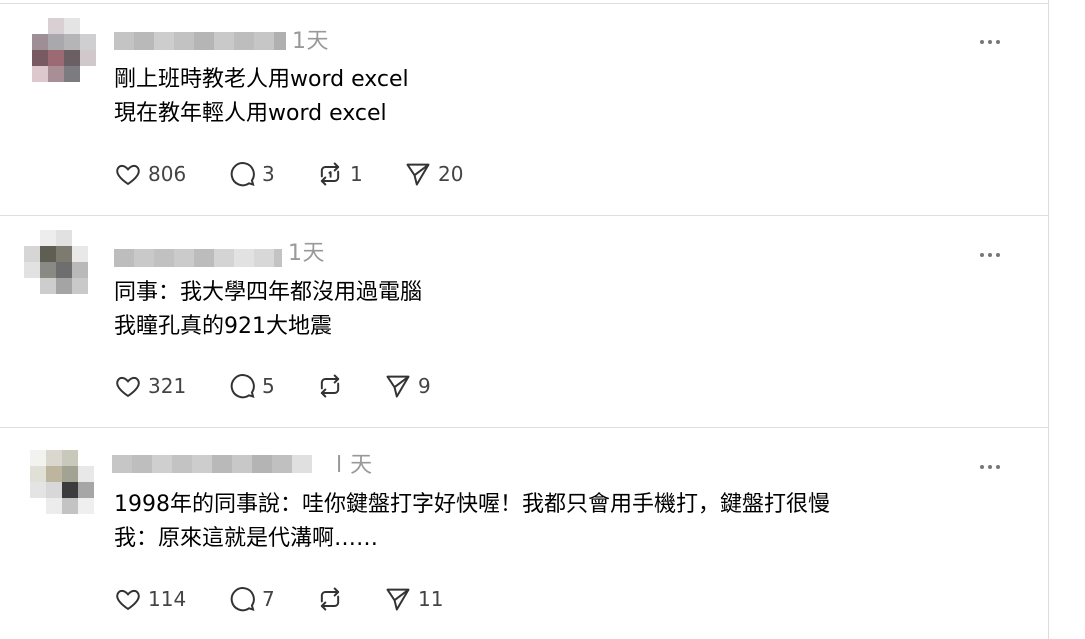 Image resolution: width=1085 pixels, height=639 pixels. Describe the element at coordinates (433, 174) in the screenshot. I see `share-button: 20` at that location.